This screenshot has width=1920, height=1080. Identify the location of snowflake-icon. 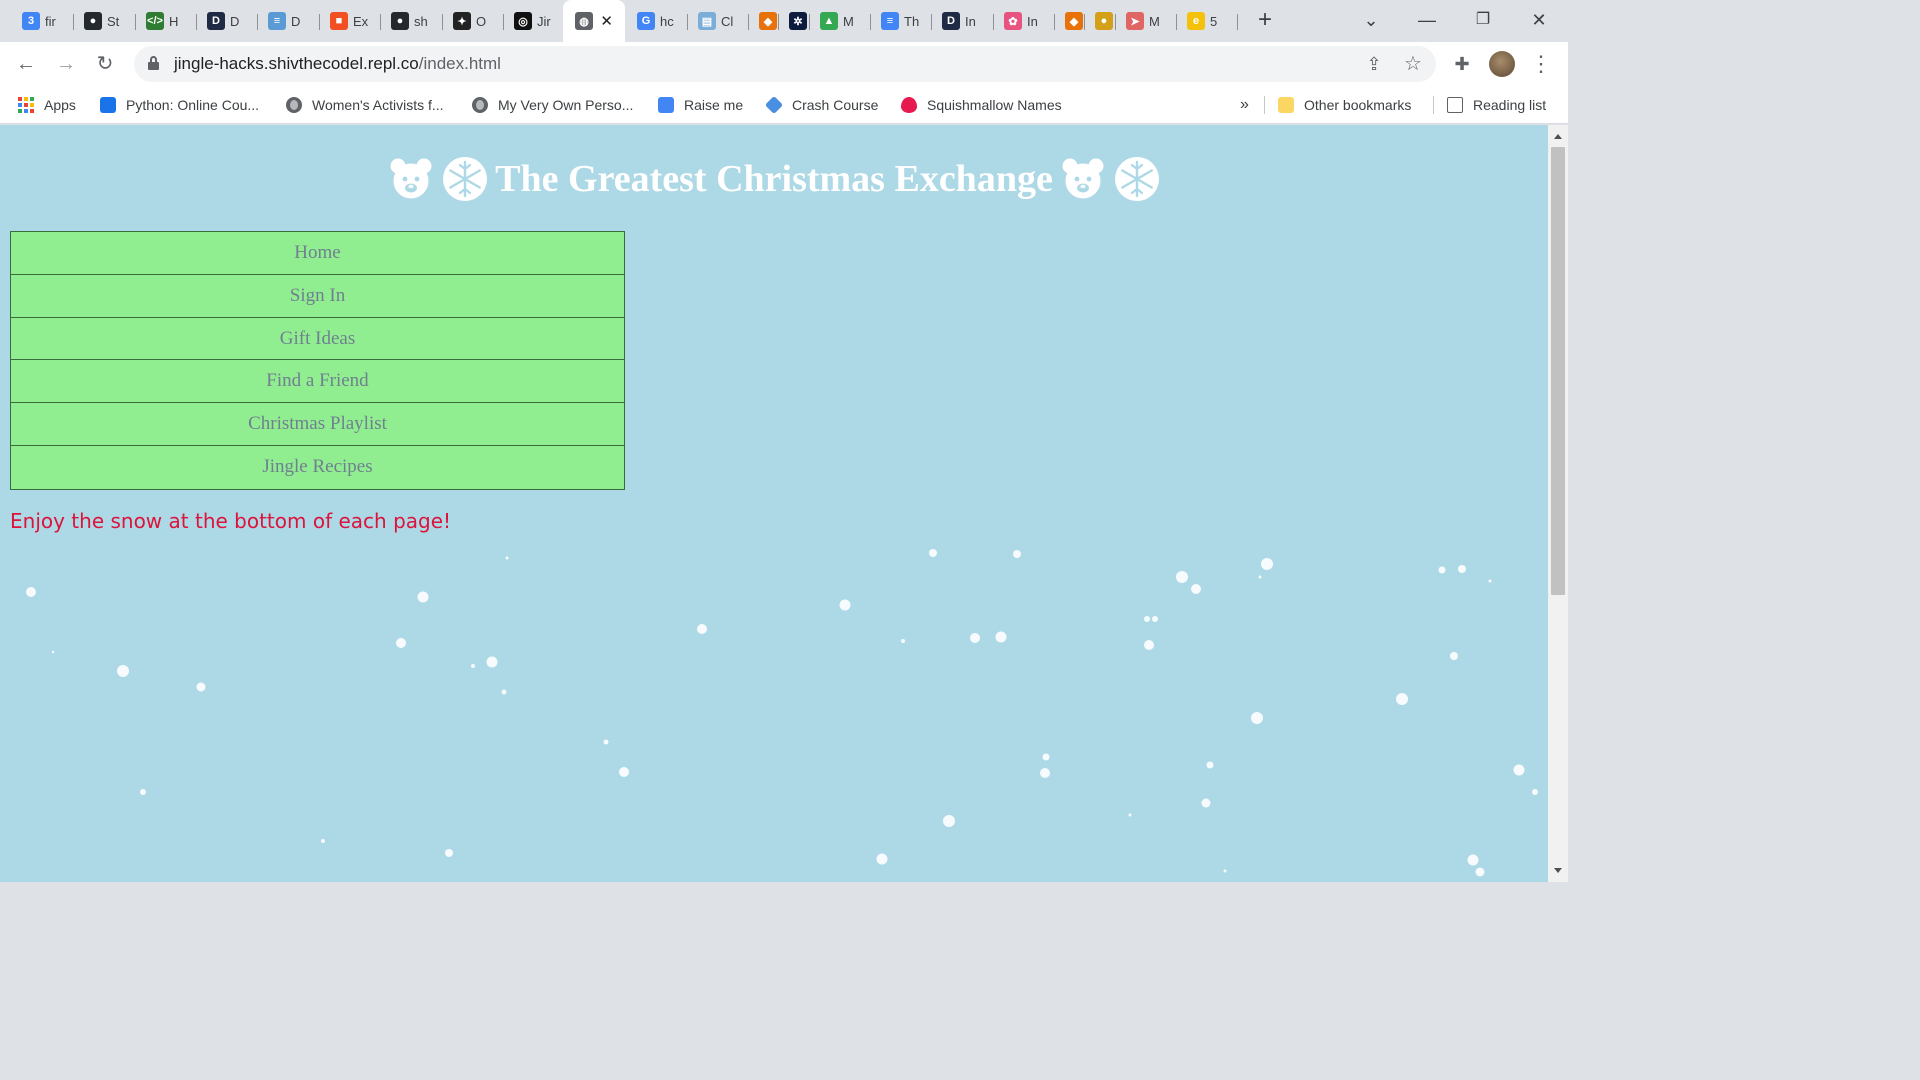
(465, 179).